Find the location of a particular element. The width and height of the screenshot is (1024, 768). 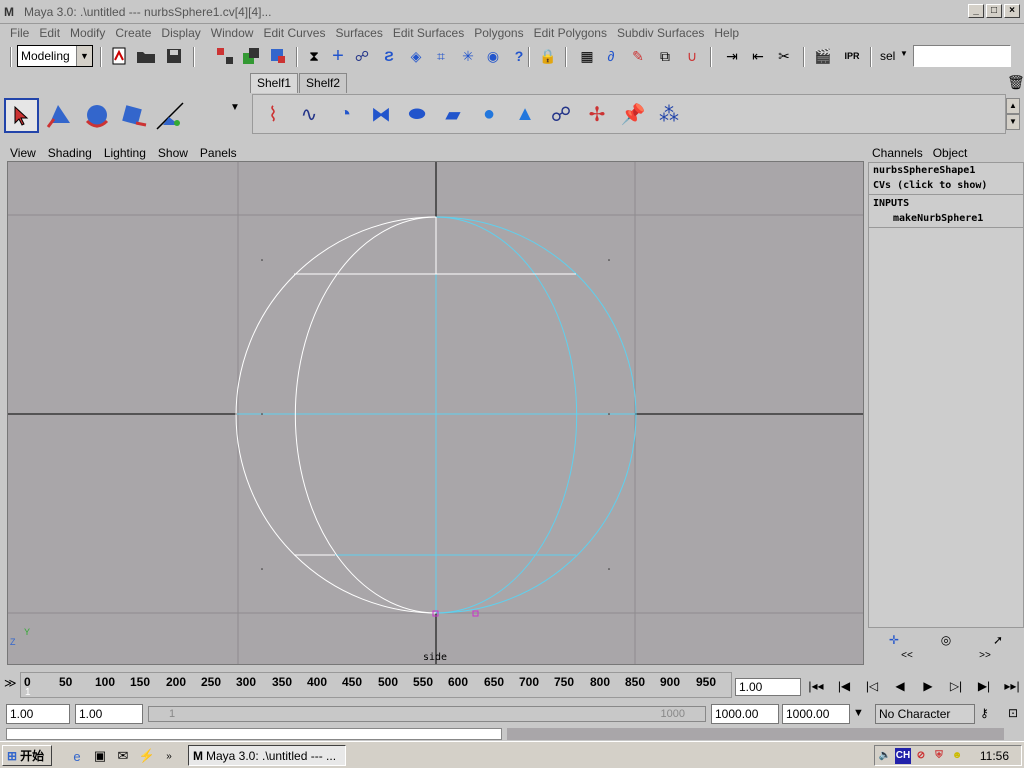

menu-edit-curves: Edit Curves is located at coordinates (294, 33).